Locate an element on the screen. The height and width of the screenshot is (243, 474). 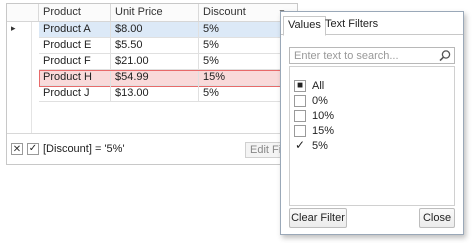
filter-panel: ✕ ✓ [Discount] = '5%' Edit Filter is located at coordinates (152, 148).